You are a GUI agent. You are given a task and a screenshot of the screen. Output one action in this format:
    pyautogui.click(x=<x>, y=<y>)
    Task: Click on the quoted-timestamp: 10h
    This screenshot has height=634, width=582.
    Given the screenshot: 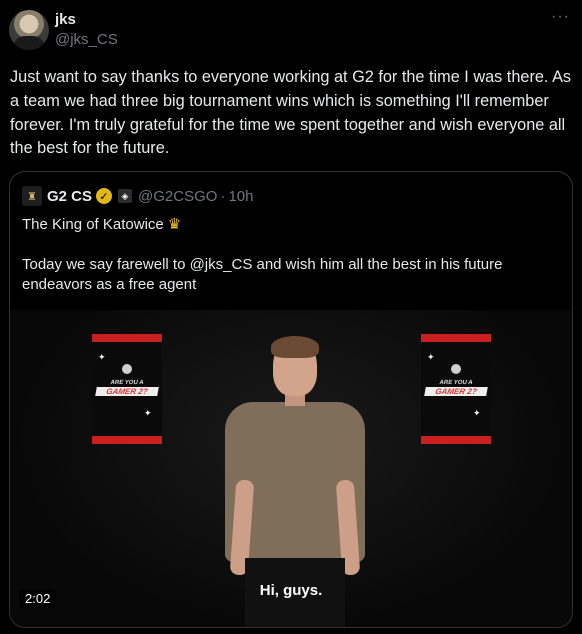 What is the action you would take?
    pyautogui.click(x=240, y=196)
    